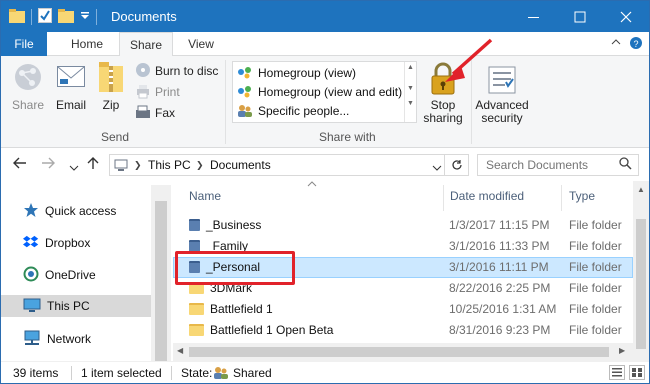 Image resolution: width=650 pixels, height=384 pixels. What do you see at coordinates (437, 168) in the screenshot?
I see `address-dropdown-icon` at bounding box center [437, 168].